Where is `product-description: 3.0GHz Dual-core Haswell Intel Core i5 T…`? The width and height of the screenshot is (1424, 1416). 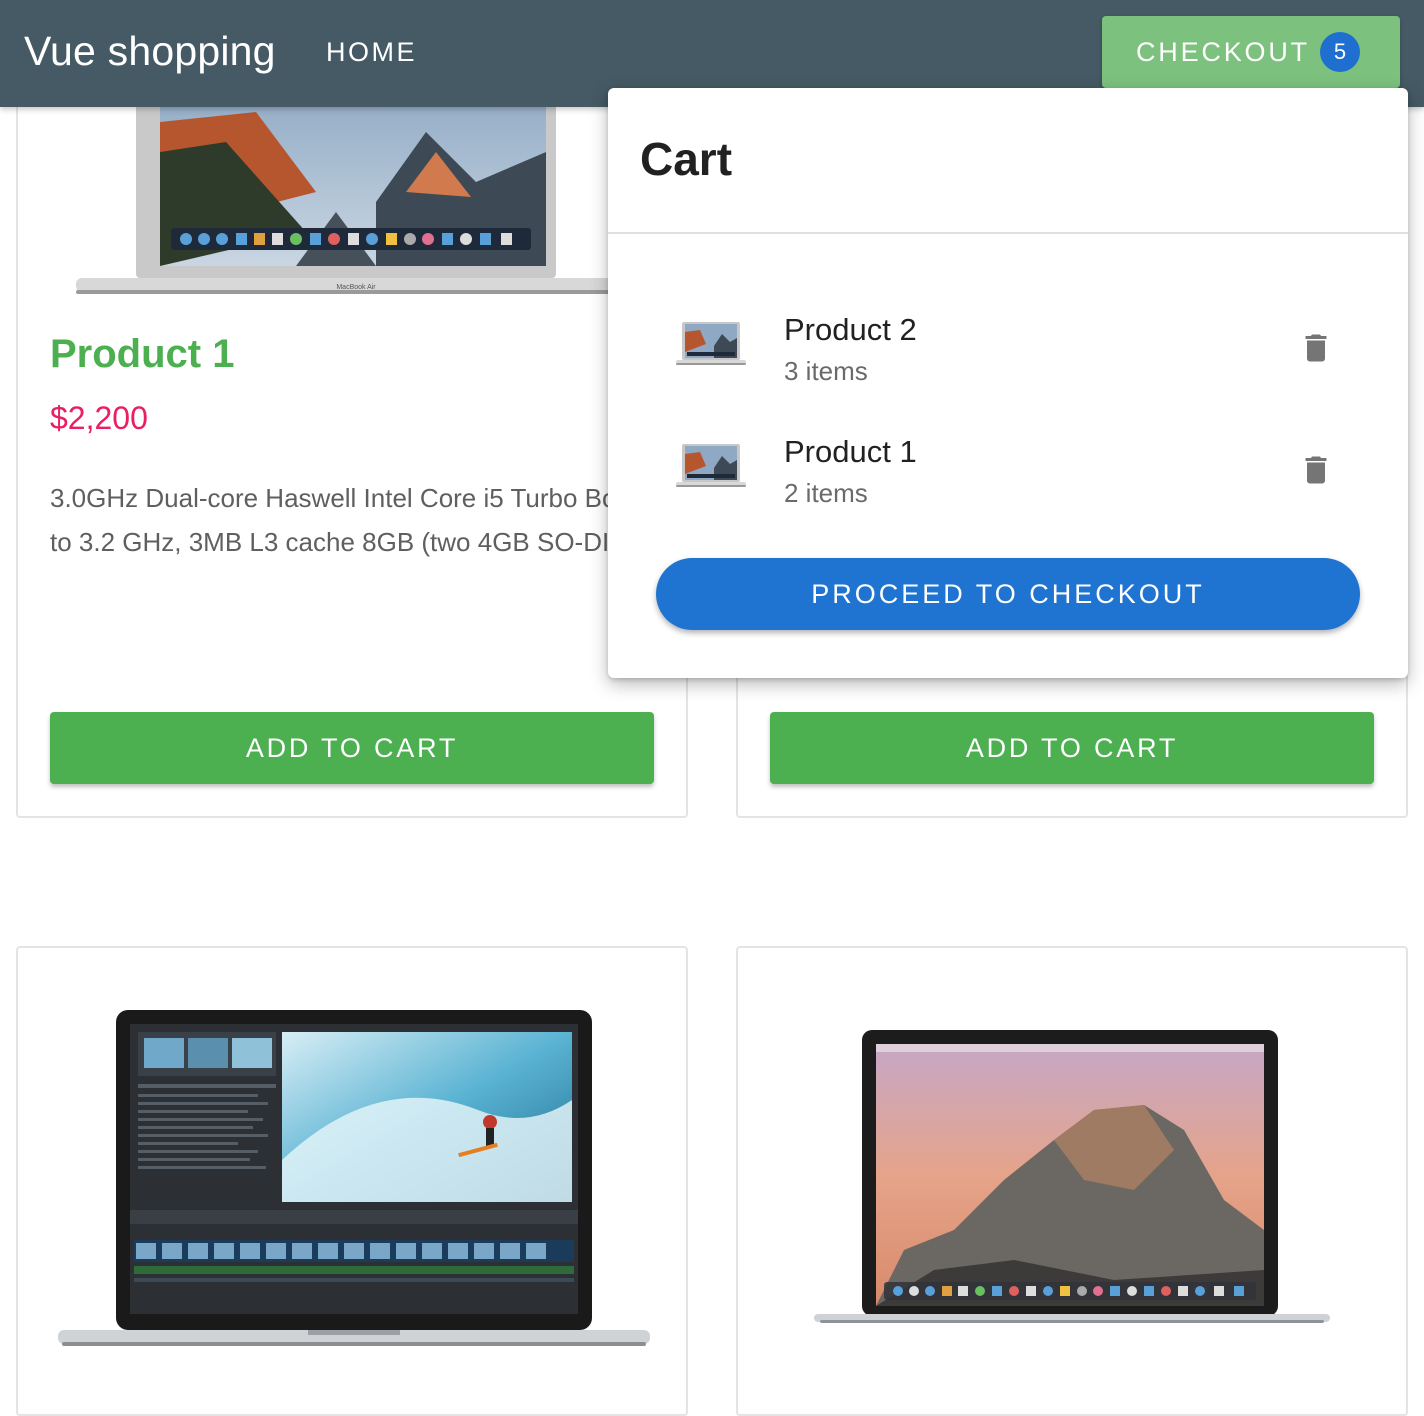
product-description: 3.0GHz Dual-core Haswell Intel Core i5 T… is located at coordinates (369, 520).